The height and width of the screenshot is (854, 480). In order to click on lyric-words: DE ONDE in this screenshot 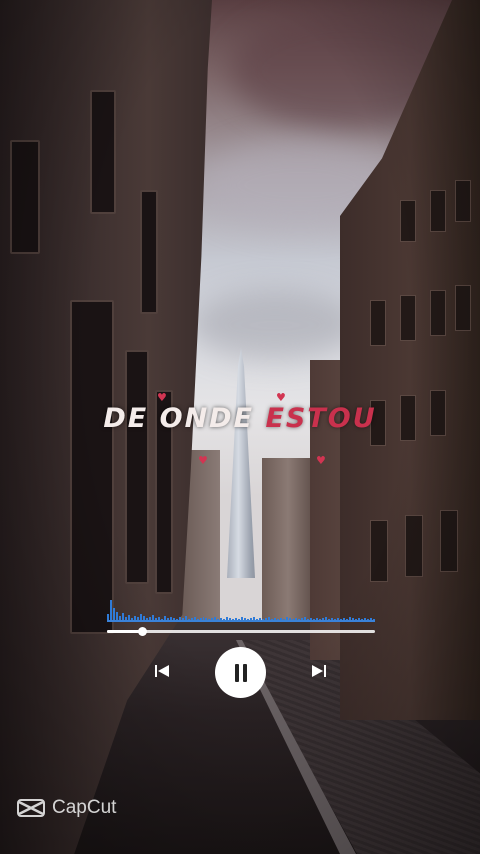, I will do `click(179, 418)`.